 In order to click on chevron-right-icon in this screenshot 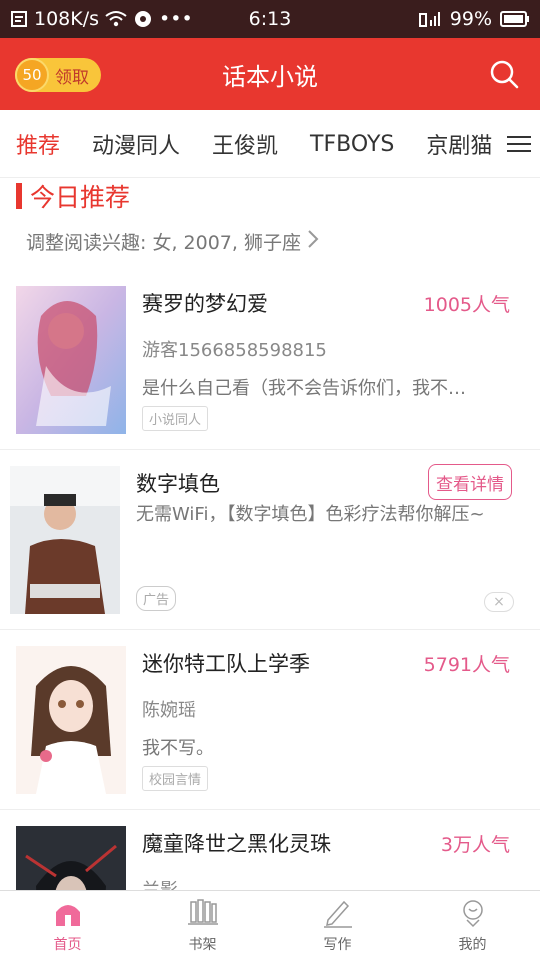, I will do `click(313, 241)`.